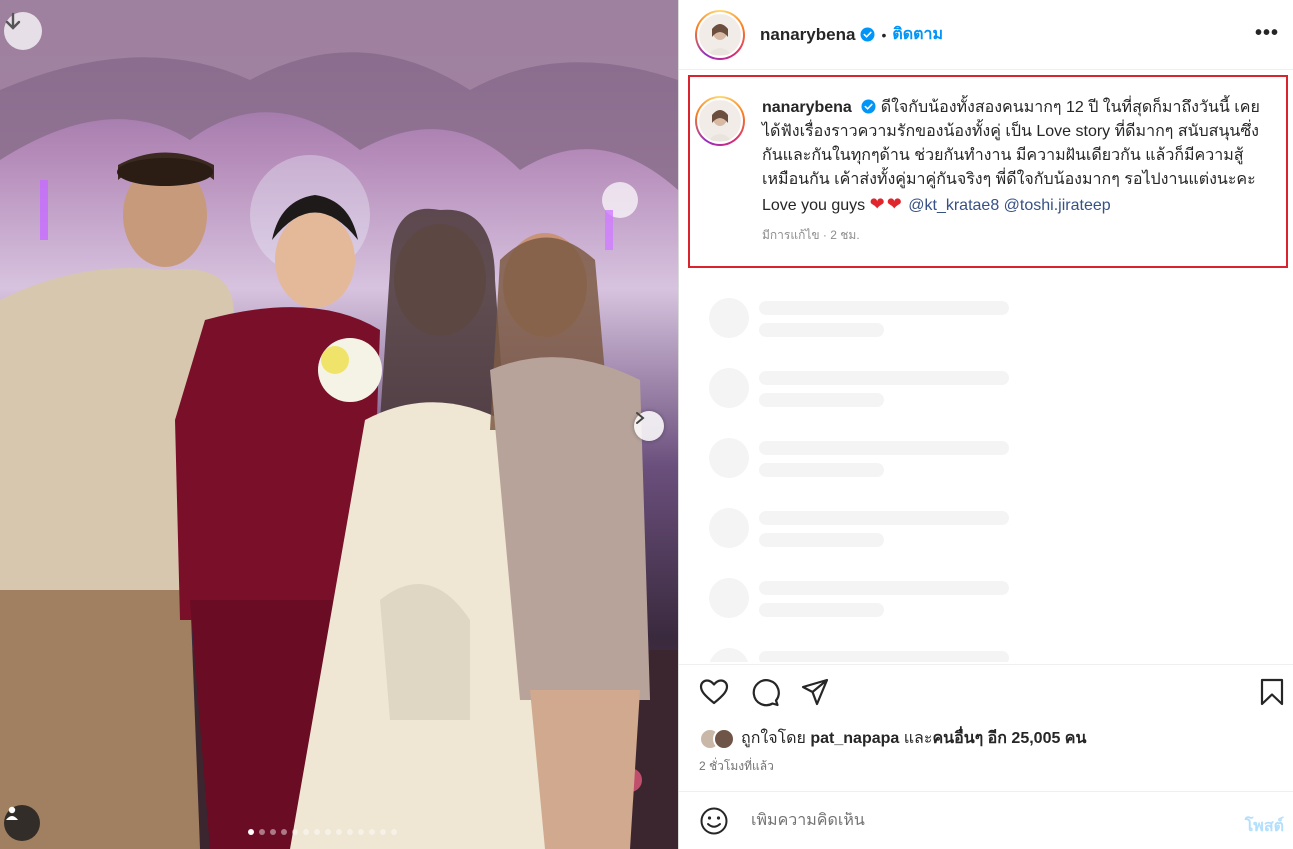 Image resolution: width=1293 pixels, height=849 pixels. Describe the element at coordinates (986, 692) in the screenshot. I see `post-action-bar` at that location.